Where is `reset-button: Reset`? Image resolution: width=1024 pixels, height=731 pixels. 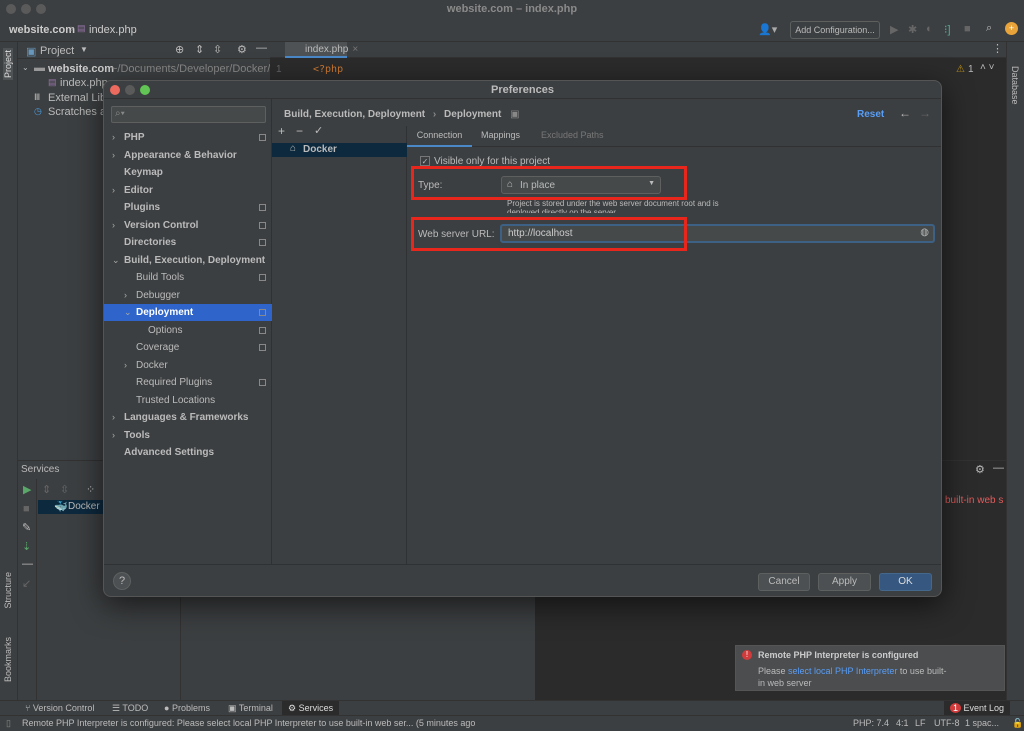
reset-button: Reset is located at coordinates (870, 114).